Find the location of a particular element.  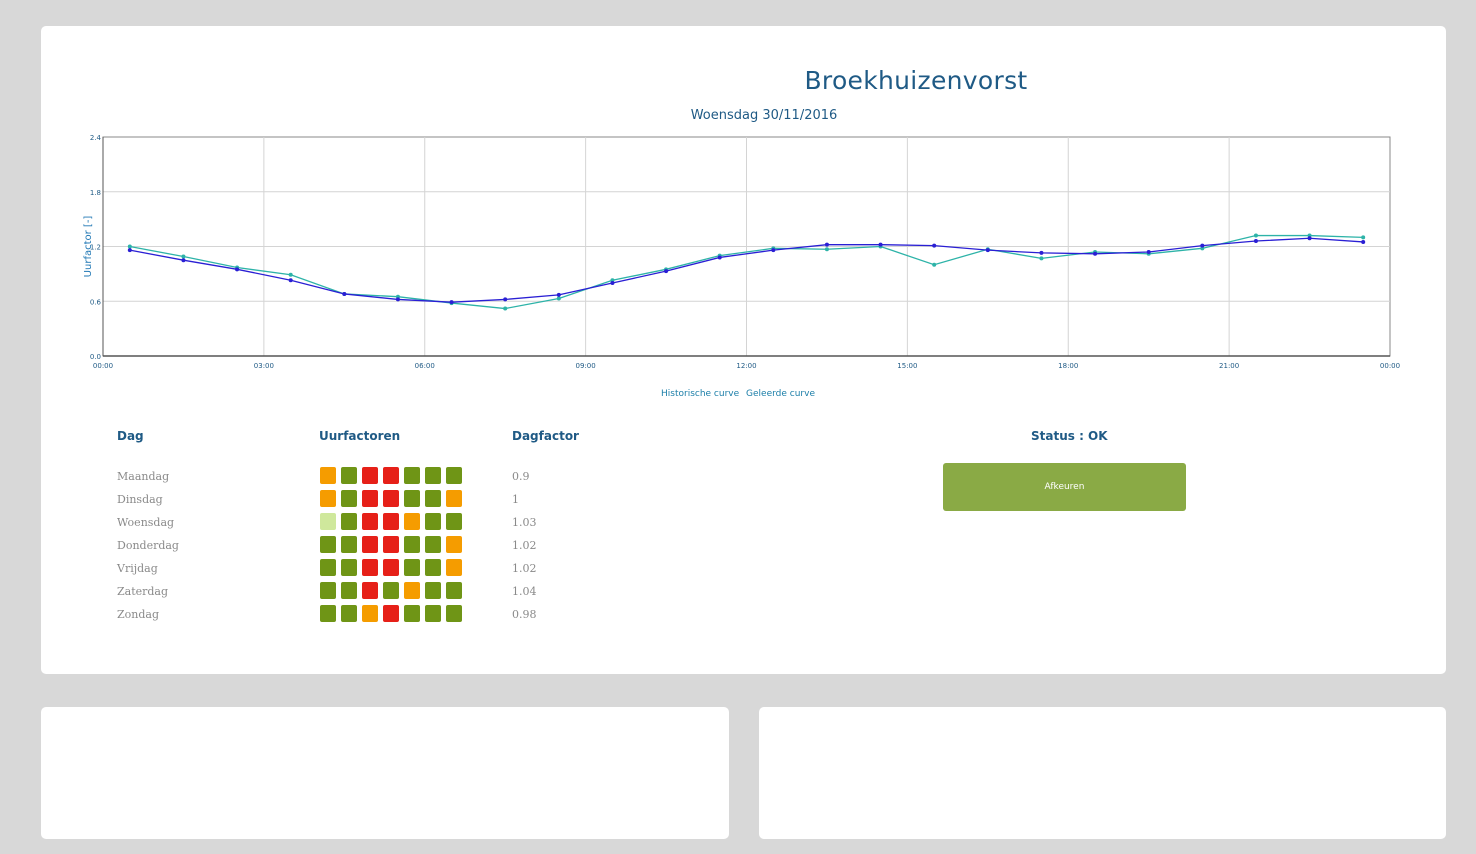

bottom-right-panel is located at coordinates (1102, 773).